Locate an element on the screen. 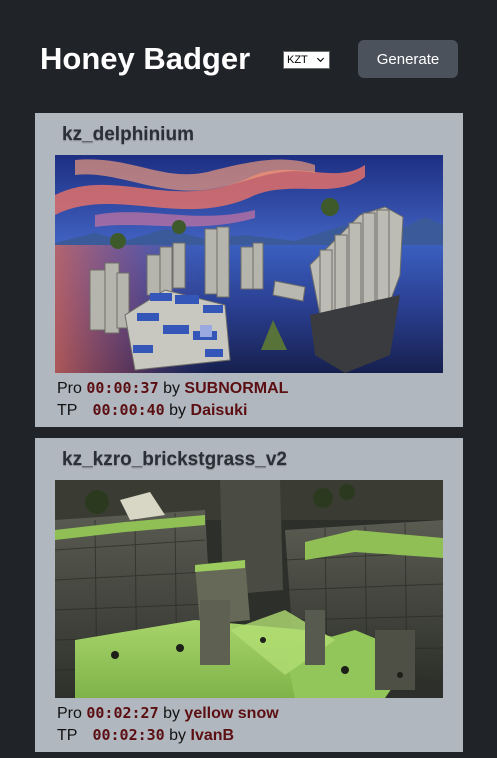 This screenshot has height=758, width=497. generate-button: Generate is located at coordinates (408, 59).